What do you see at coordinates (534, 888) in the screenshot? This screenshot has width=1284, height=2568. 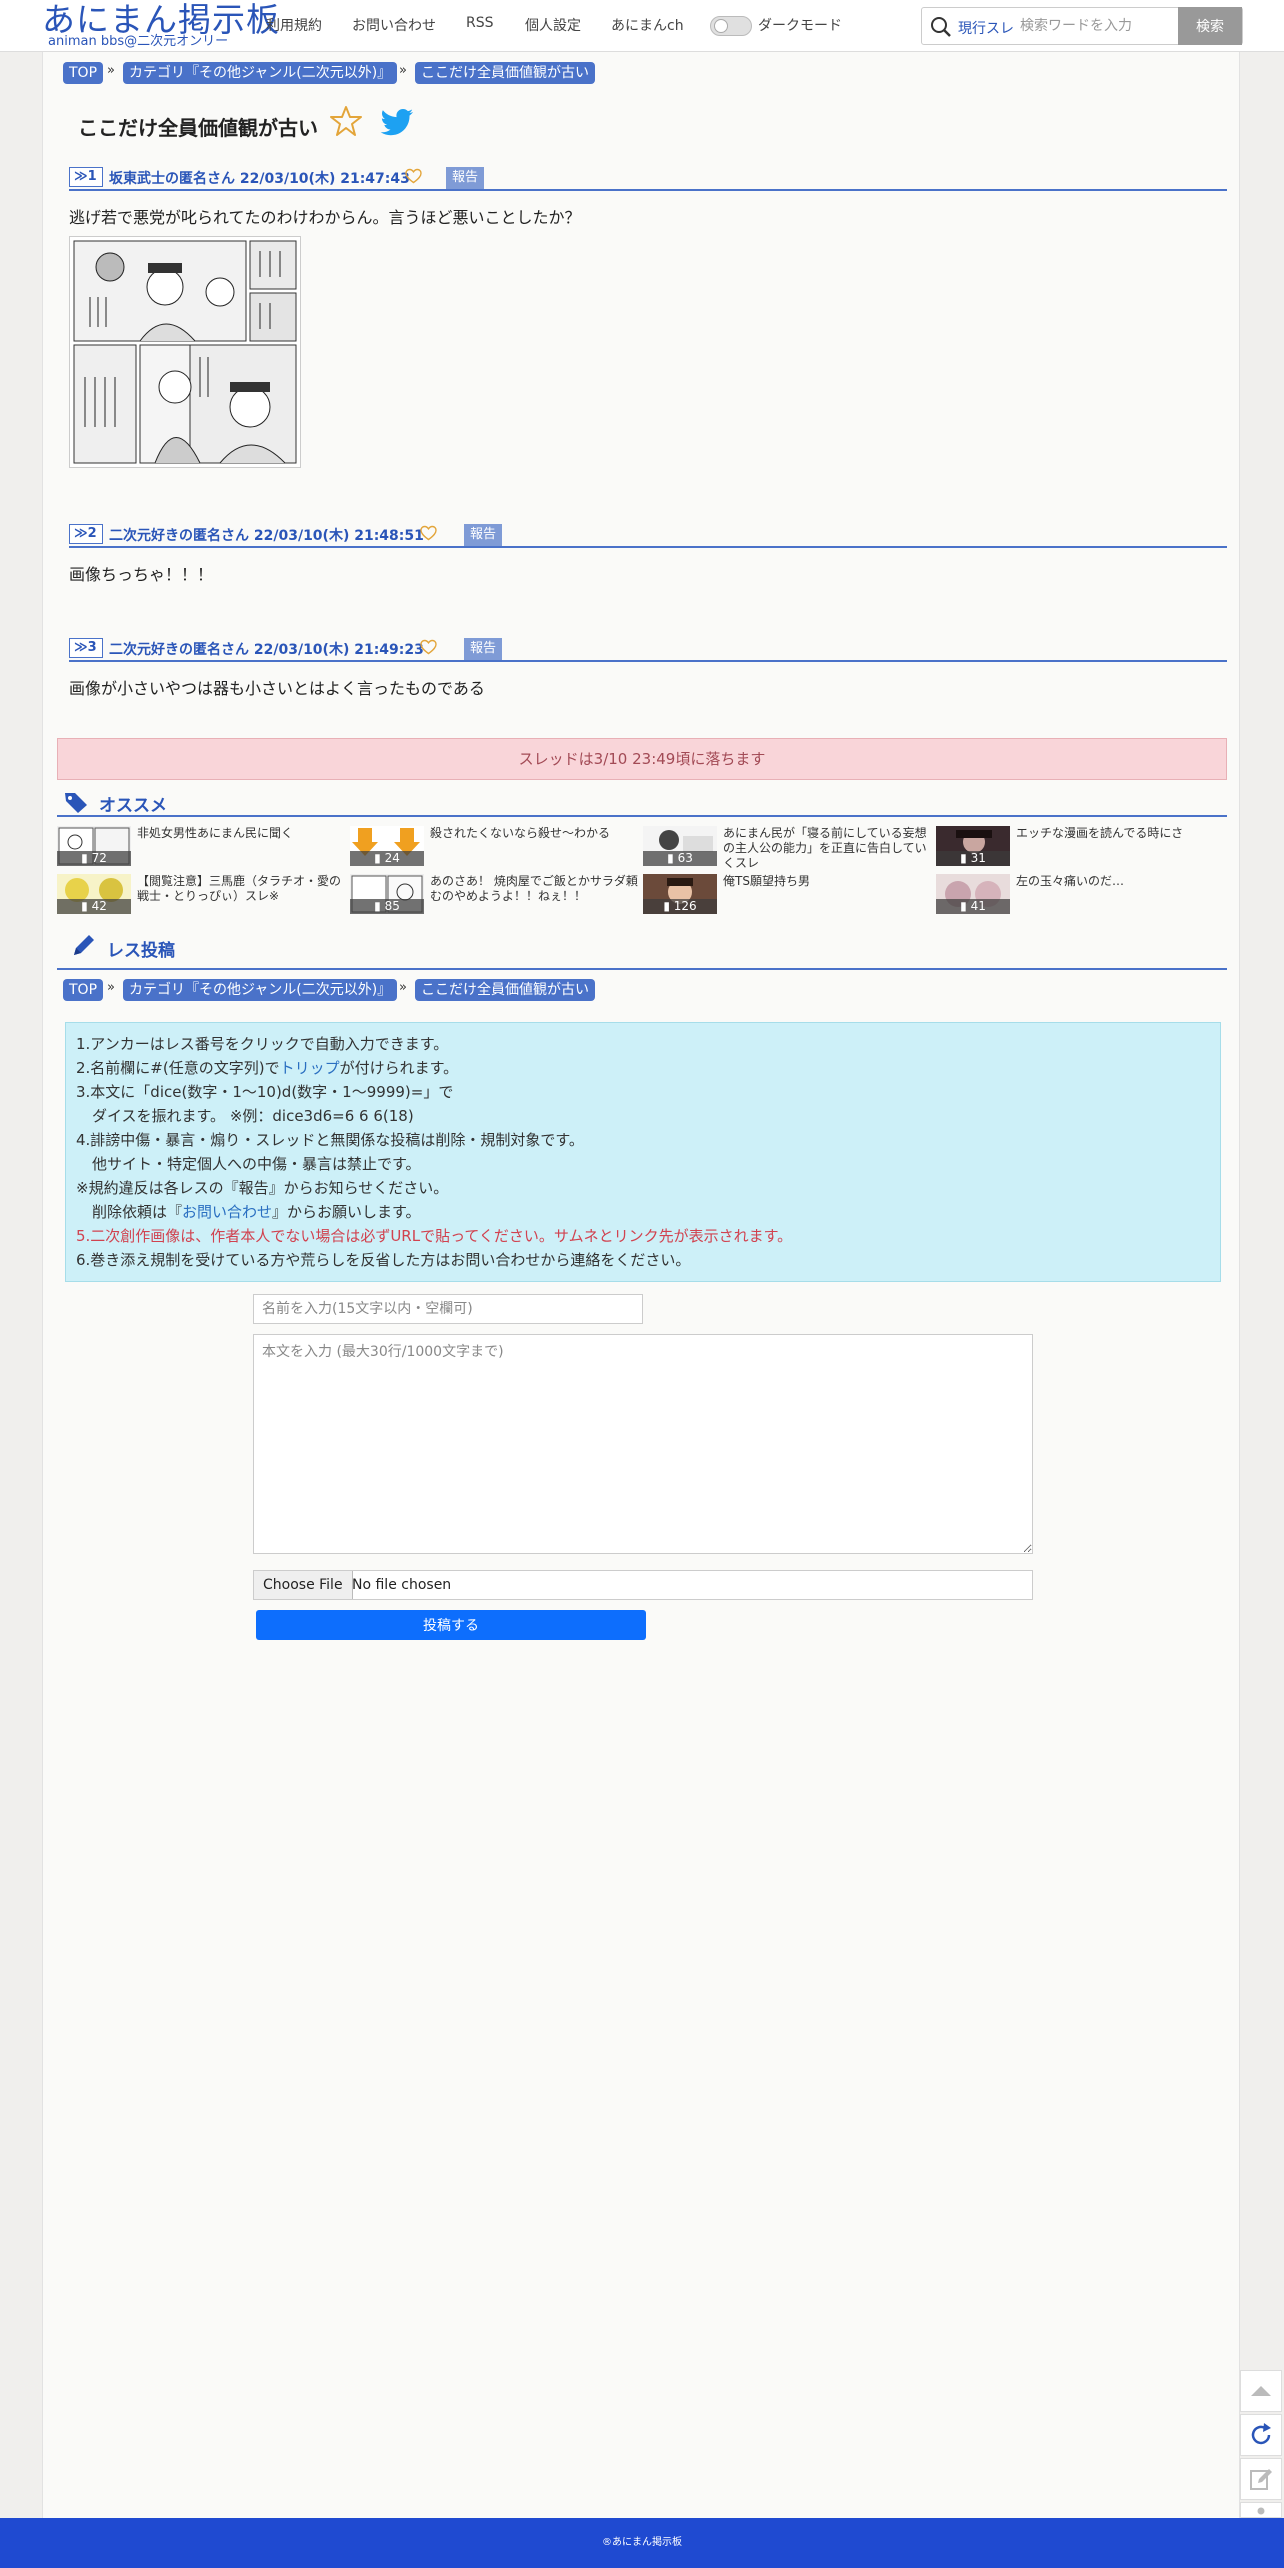 I see `recommend-item-title: あのさあ！ 焼肉屋でご飯とかサラダ頼むのやめようよ！！ねぇ！！` at bounding box center [534, 888].